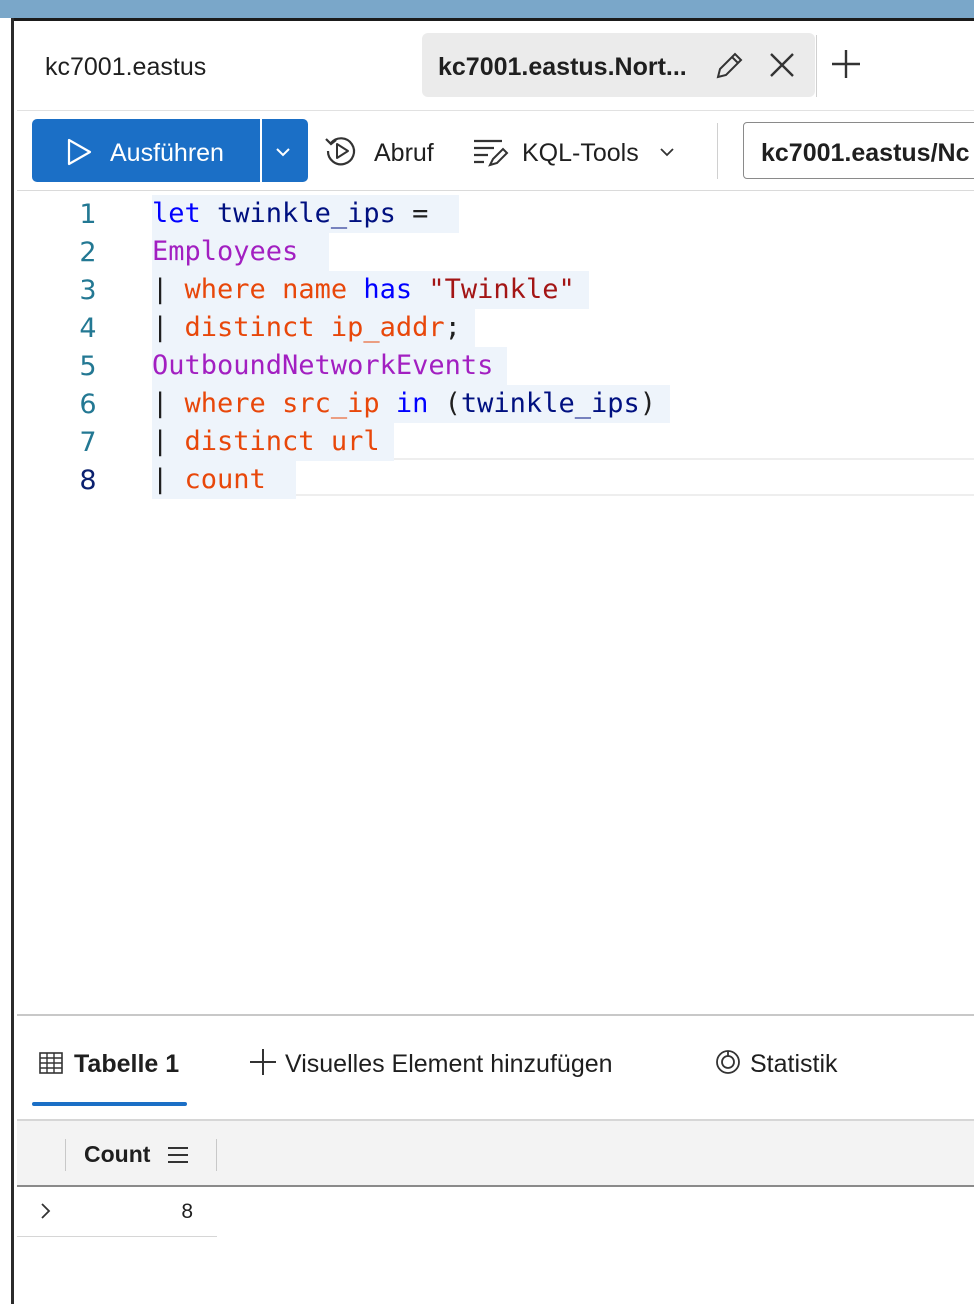 This screenshot has height=1304, width=974. I want to click on code-token: ip_addr, so click(387, 327).